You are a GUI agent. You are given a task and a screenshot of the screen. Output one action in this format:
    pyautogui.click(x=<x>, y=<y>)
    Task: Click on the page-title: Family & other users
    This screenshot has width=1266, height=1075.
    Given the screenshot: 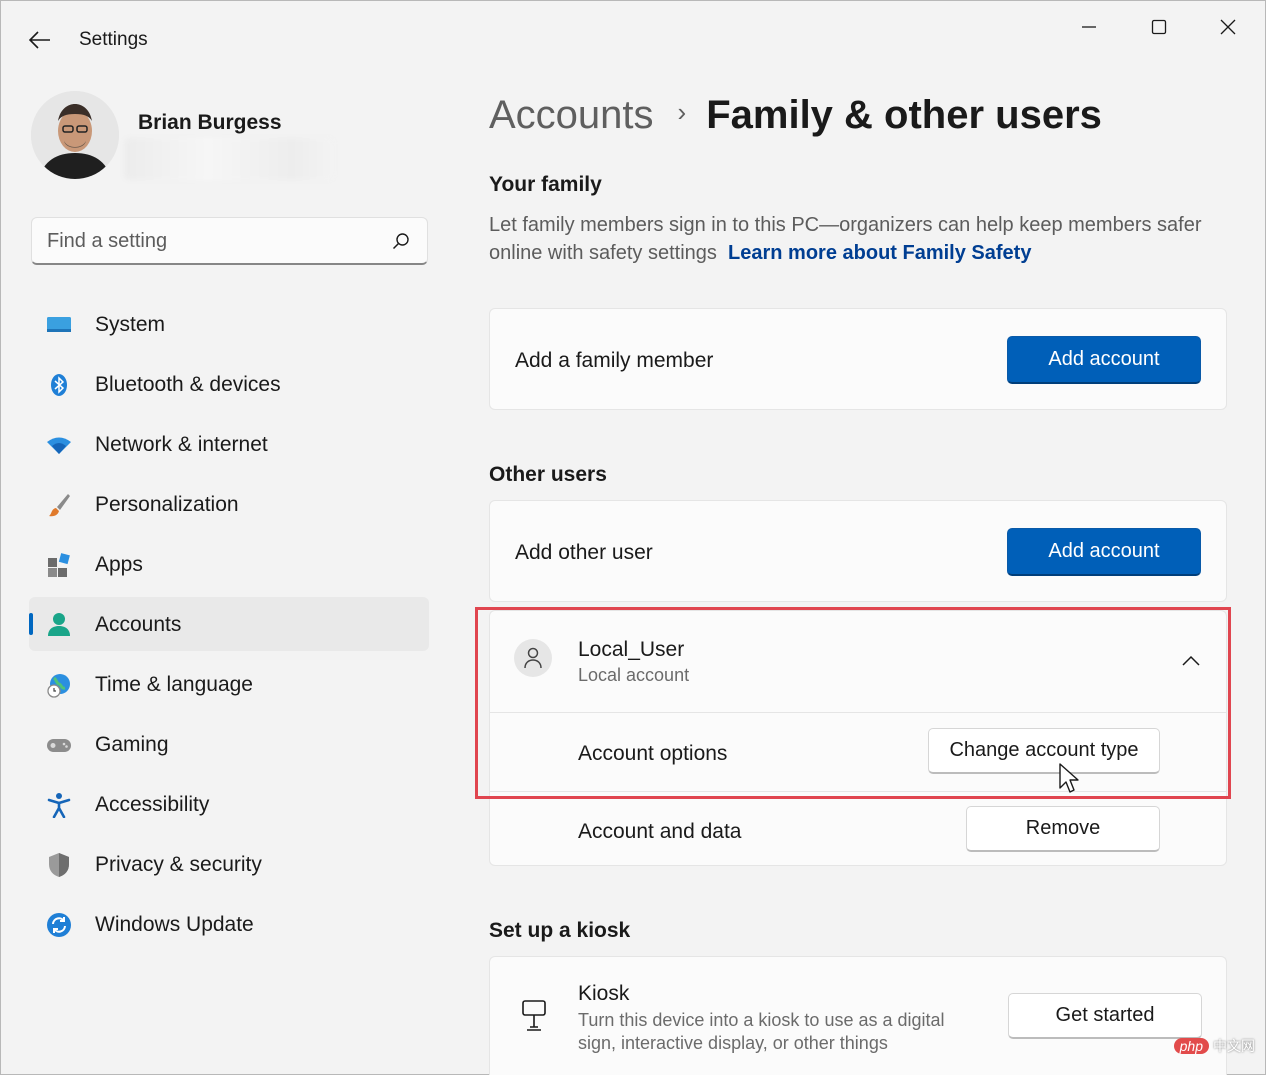 What is the action you would take?
    pyautogui.click(x=904, y=115)
    